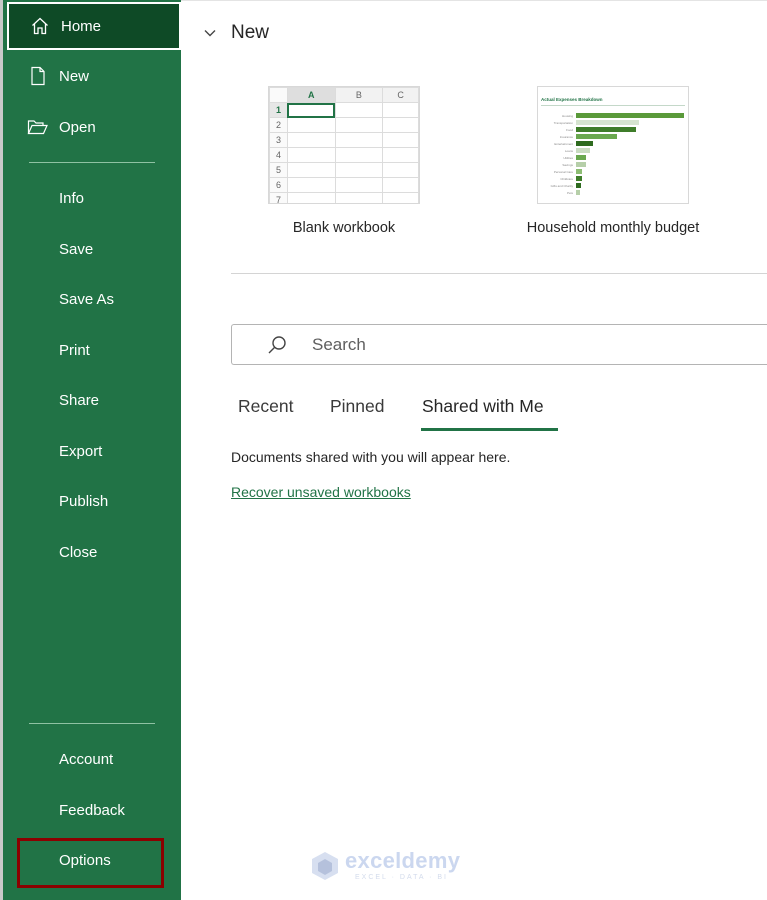 The height and width of the screenshot is (900, 767). What do you see at coordinates (265, 406) in the screenshot?
I see `tab-recent: Recent` at bounding box center [265, 406].